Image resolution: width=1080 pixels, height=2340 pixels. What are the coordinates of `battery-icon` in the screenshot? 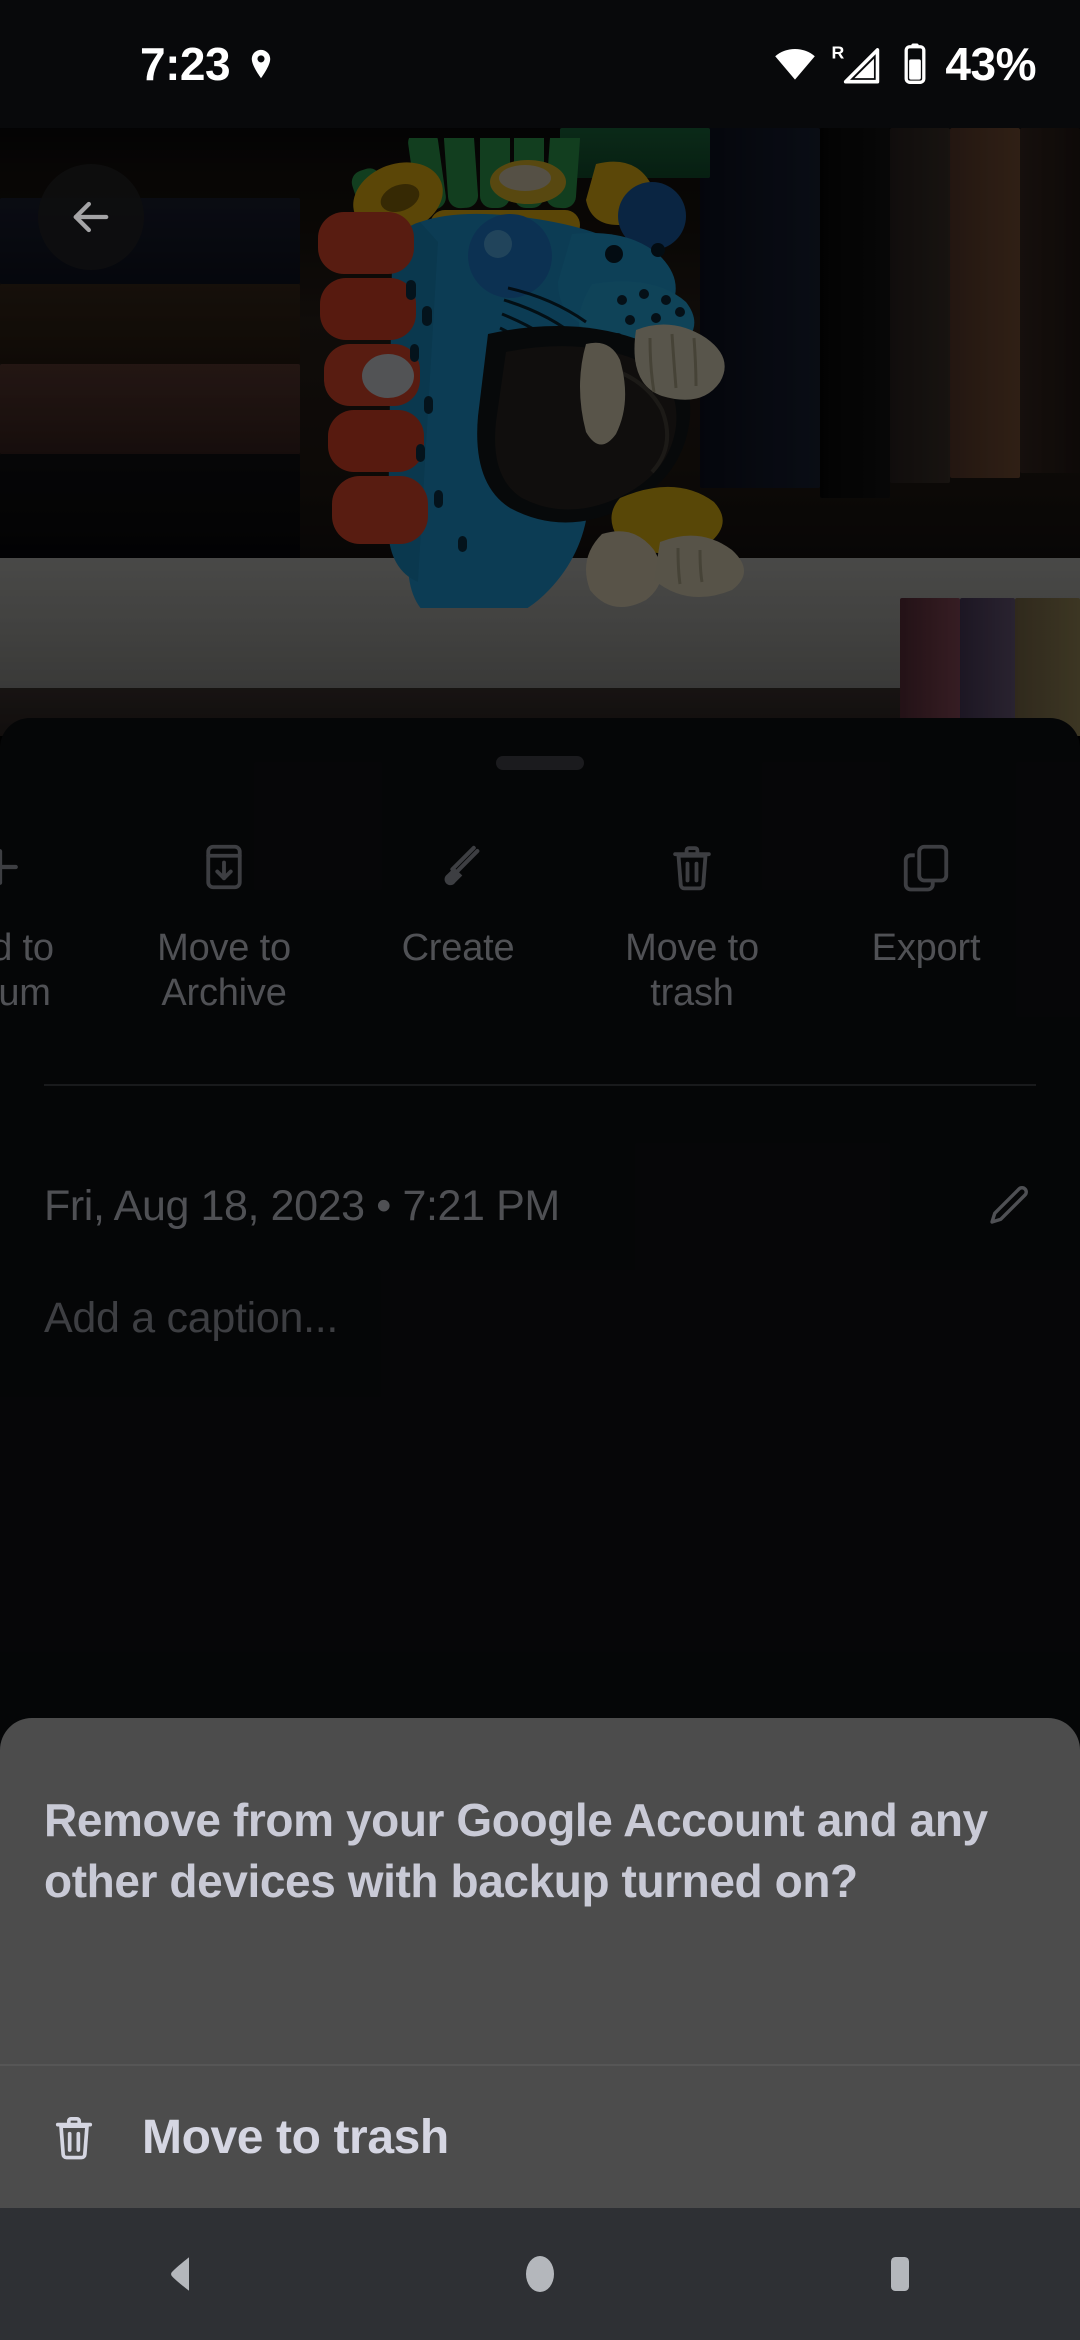 It's located at (915, 64).